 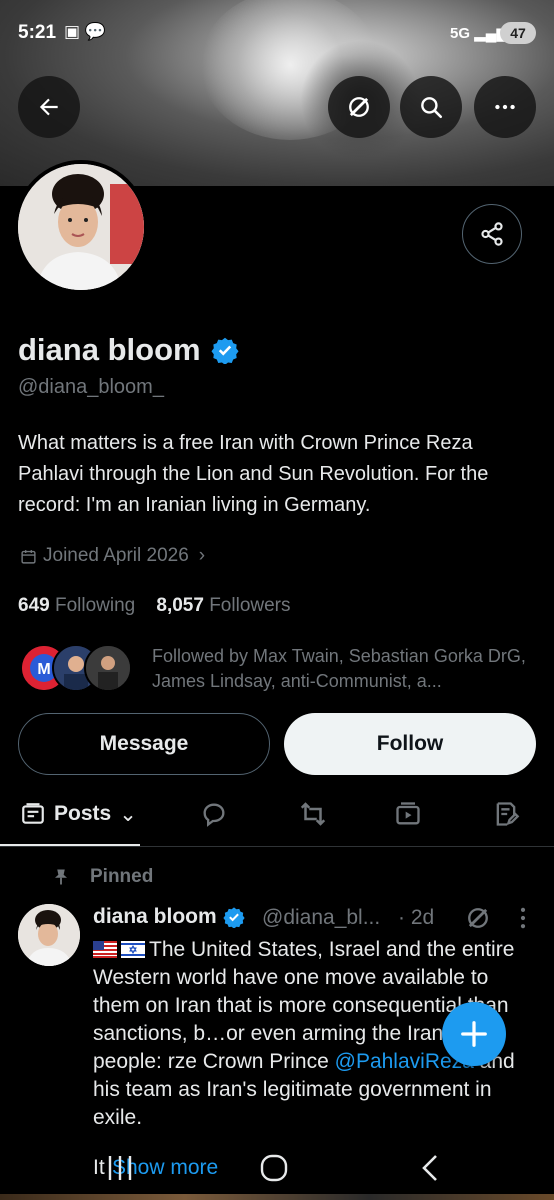 I want to click on profile-handle: @diana_bloom_, so click(x=91, y=387).